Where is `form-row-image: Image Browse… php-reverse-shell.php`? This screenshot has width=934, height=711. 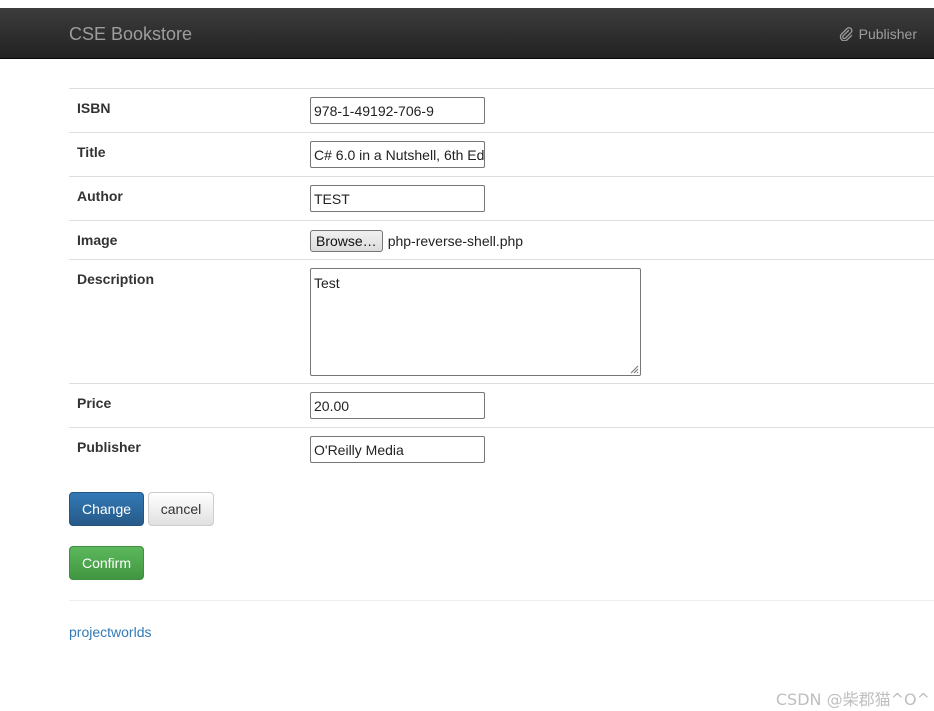 form-row-image: Image Browse… php-reverse-shell.php is located at coordinates (501, 240).